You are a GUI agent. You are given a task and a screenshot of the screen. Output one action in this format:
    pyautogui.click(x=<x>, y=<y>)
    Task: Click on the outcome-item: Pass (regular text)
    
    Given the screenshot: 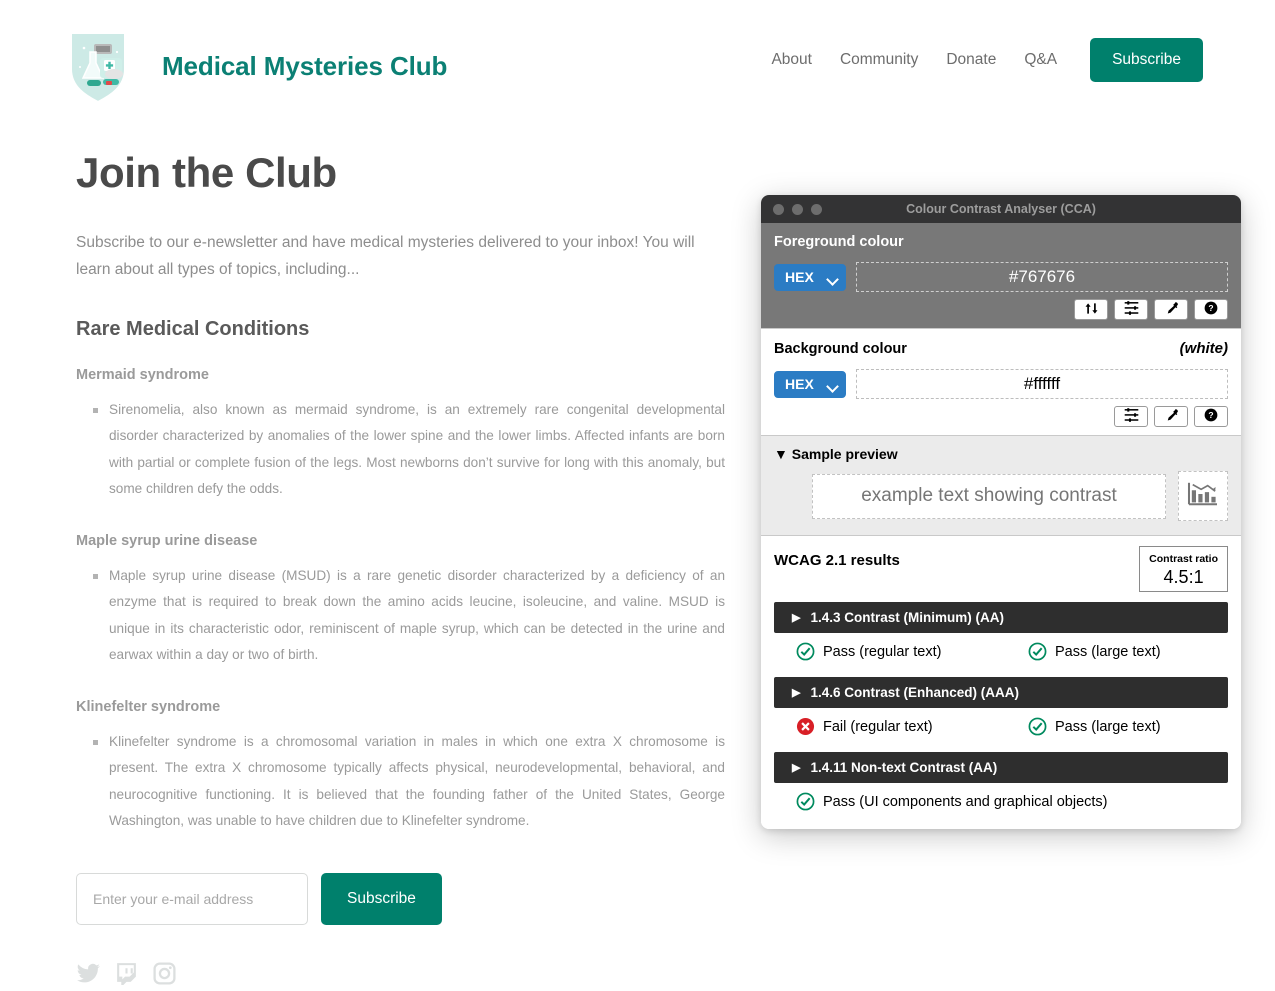 What is the action you would take?
    pyautogui.click(x=912, y=651)
    